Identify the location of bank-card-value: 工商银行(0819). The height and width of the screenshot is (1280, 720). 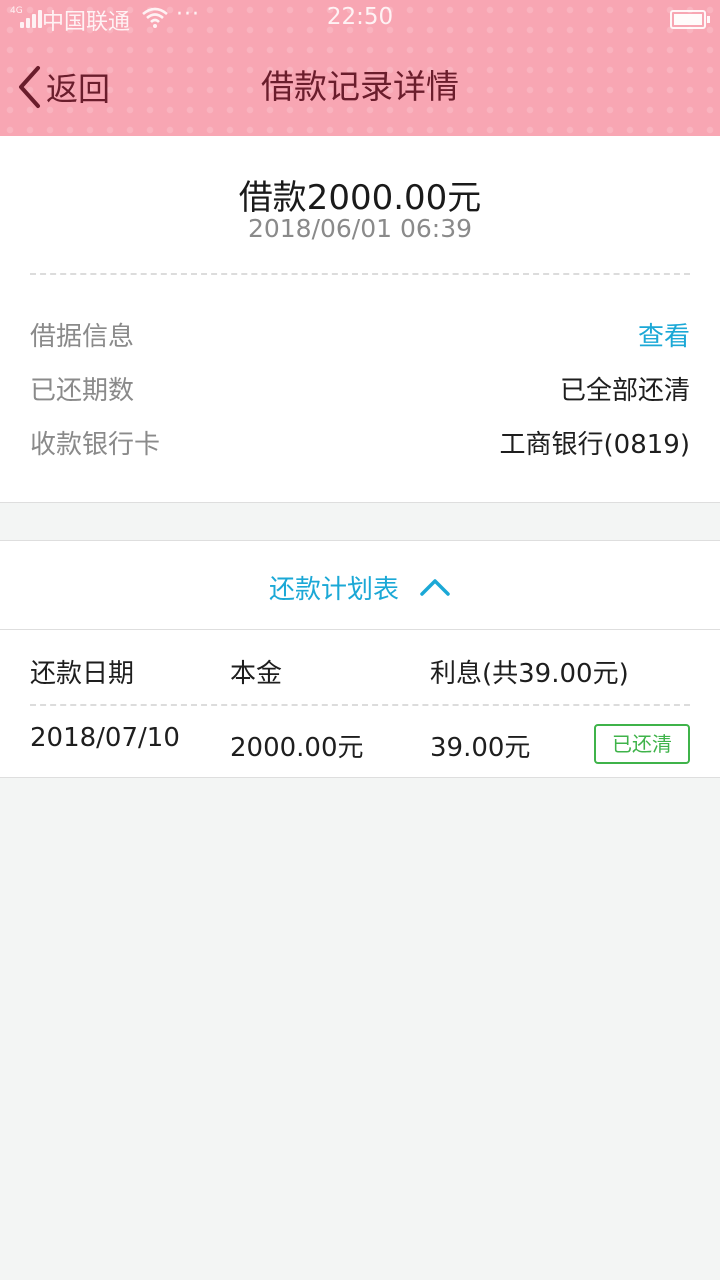
(594, 444).